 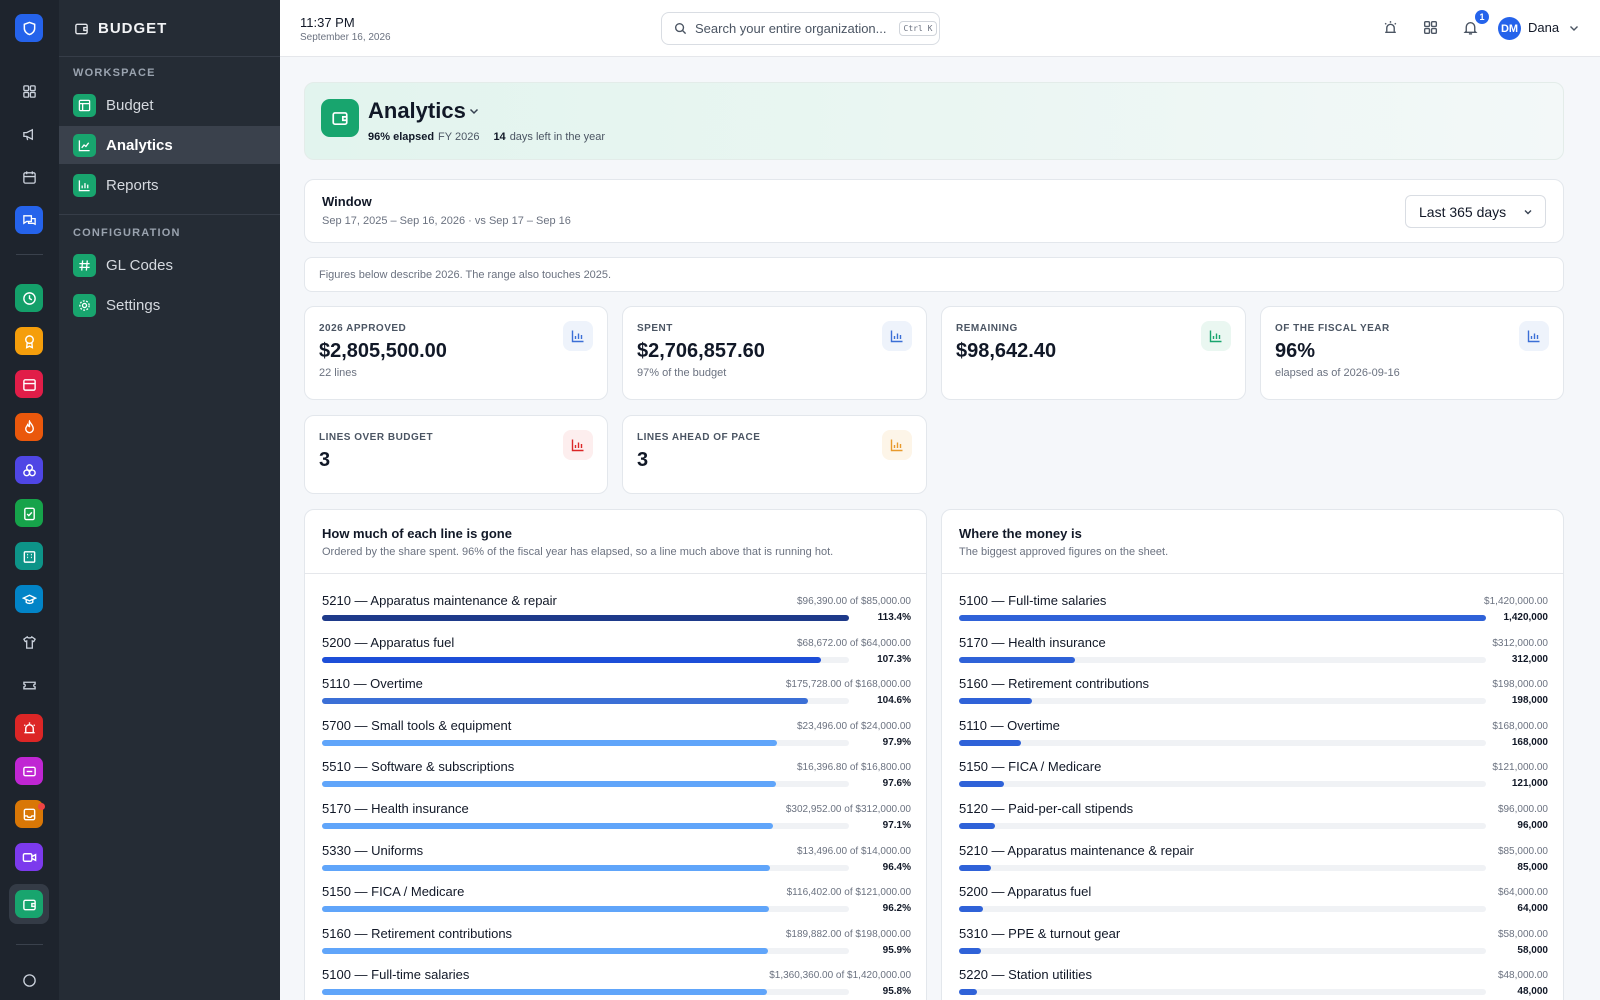 I want to click on chat-icon, so click(x=29, y=220).